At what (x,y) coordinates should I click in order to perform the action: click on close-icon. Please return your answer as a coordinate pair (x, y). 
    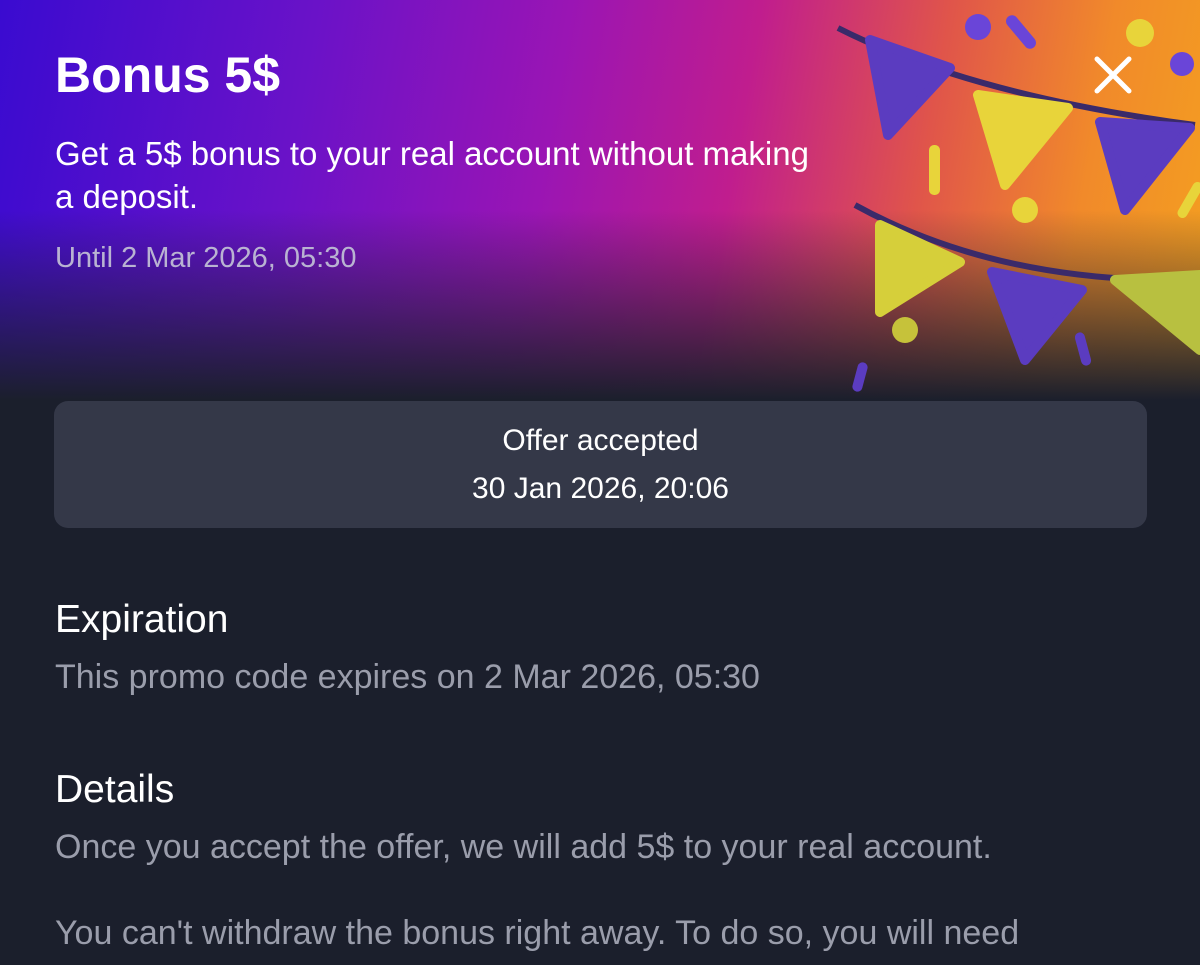
    Looking at the image, I should click on (1113, 75).